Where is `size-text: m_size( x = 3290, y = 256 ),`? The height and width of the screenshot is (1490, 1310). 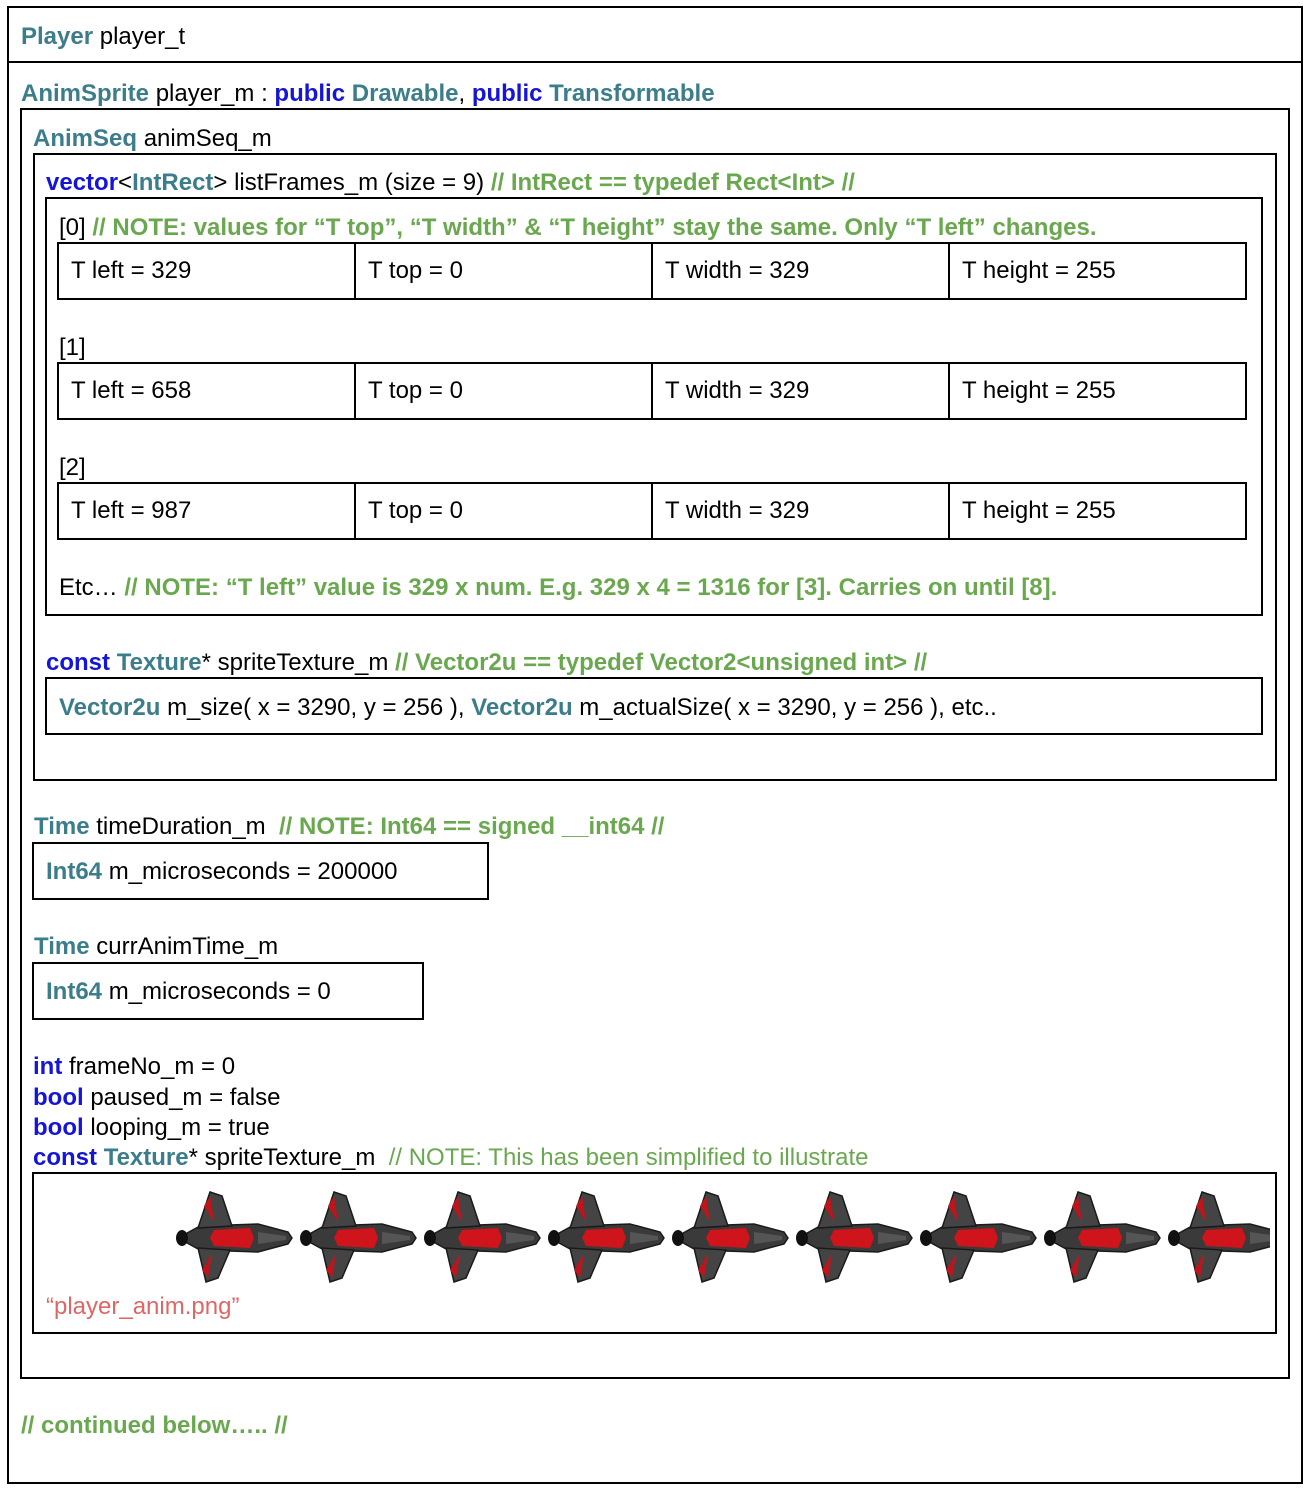 size-text: m_size( x = 3290, y = 256 ), is located at coordinates (316, 707).